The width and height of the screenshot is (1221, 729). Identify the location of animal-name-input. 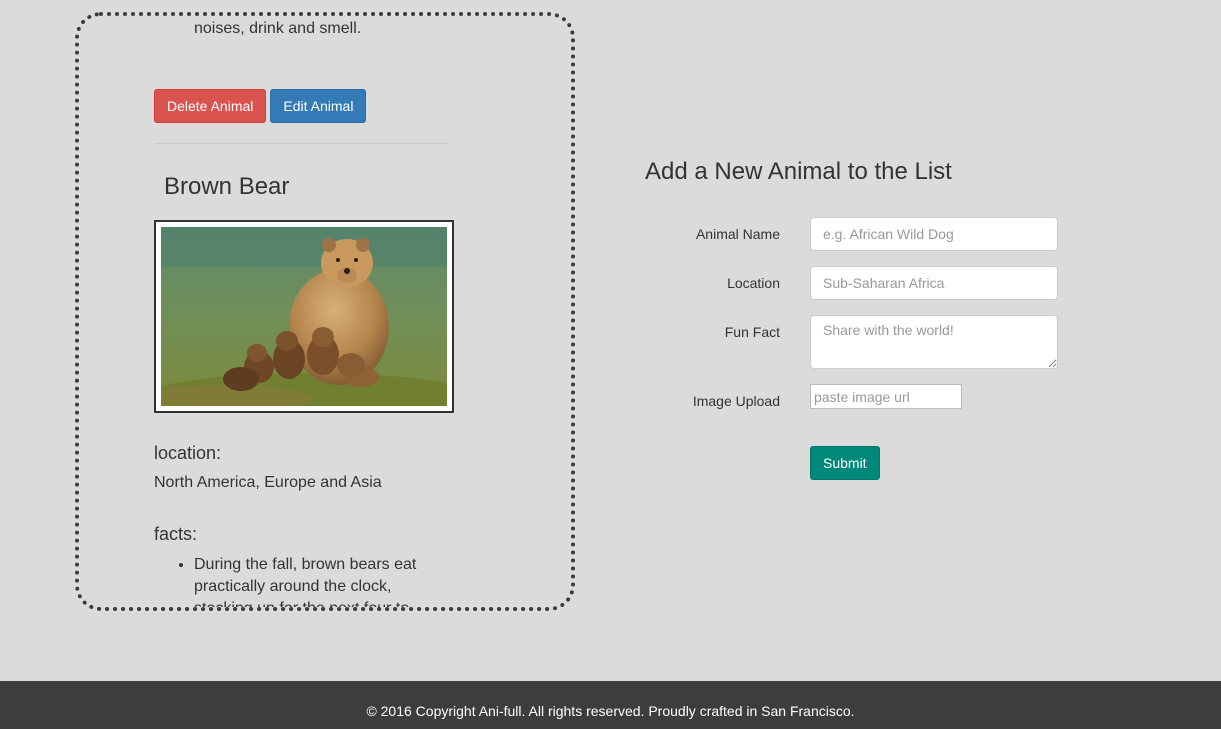
(934, 234).